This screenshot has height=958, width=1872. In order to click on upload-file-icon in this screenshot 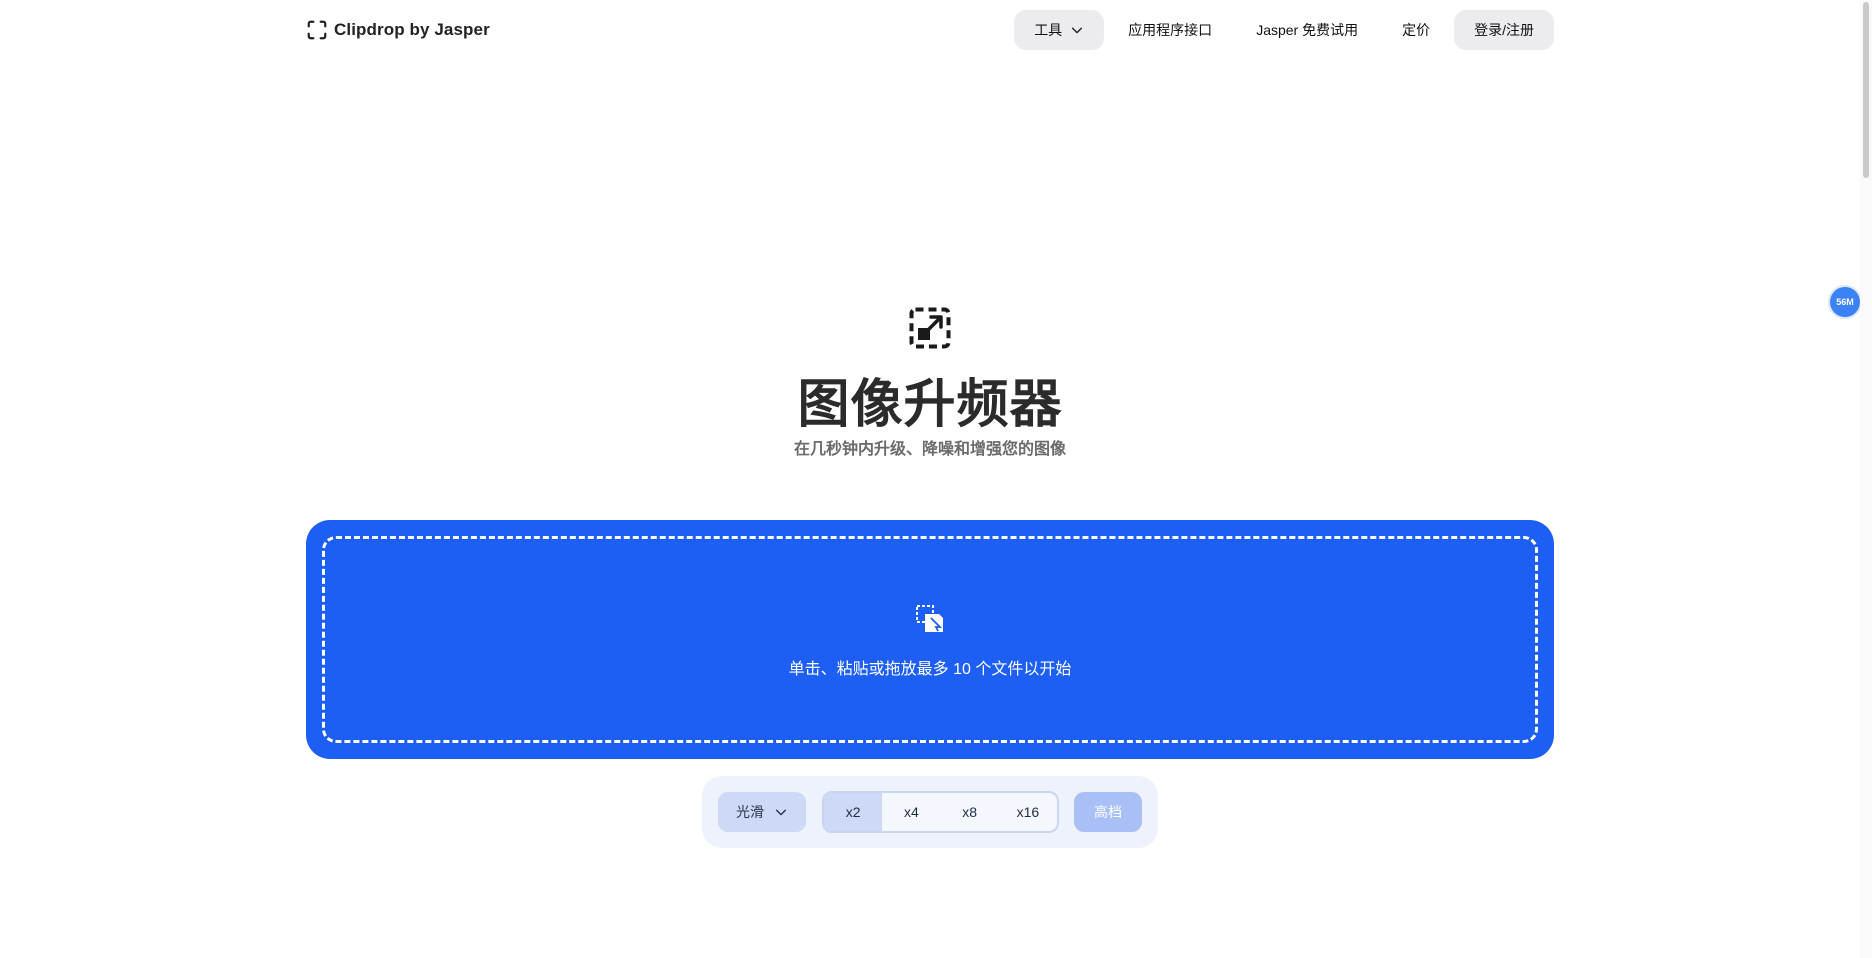, I will do `click(929, 618)`.